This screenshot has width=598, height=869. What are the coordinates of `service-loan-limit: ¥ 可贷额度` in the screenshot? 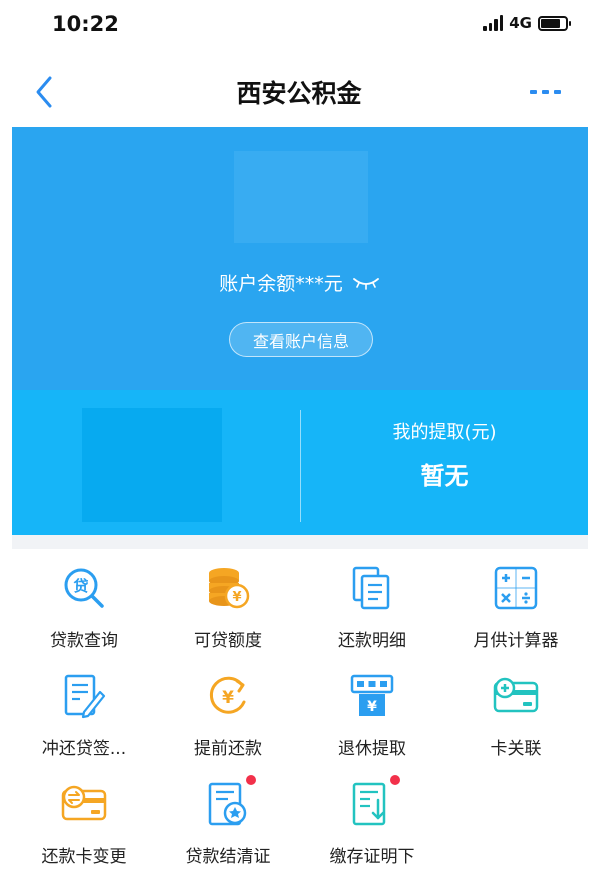 It's located at (228, 608).